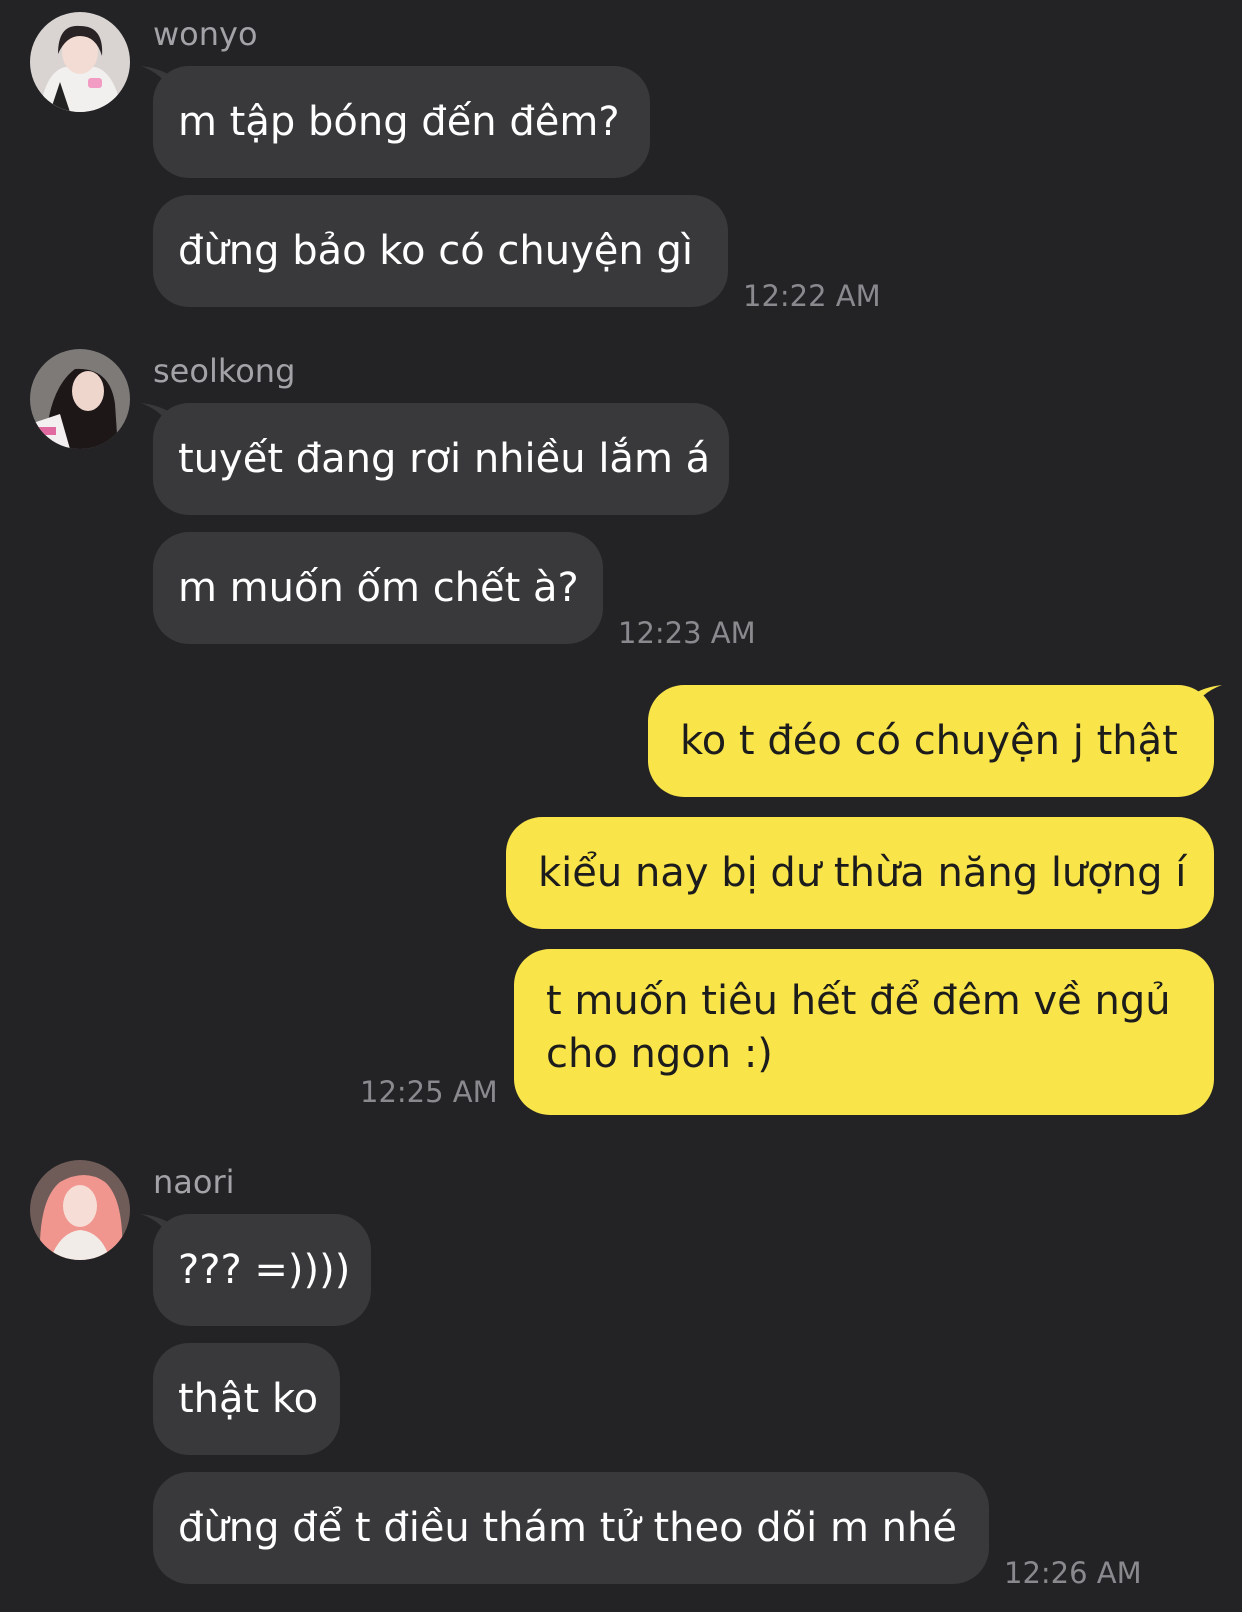 The image size is (1242, 1612). Describe the element at coordinates (687, 633) in the screenshot. I see `message-timestamp: 12:23 AM` at that location.